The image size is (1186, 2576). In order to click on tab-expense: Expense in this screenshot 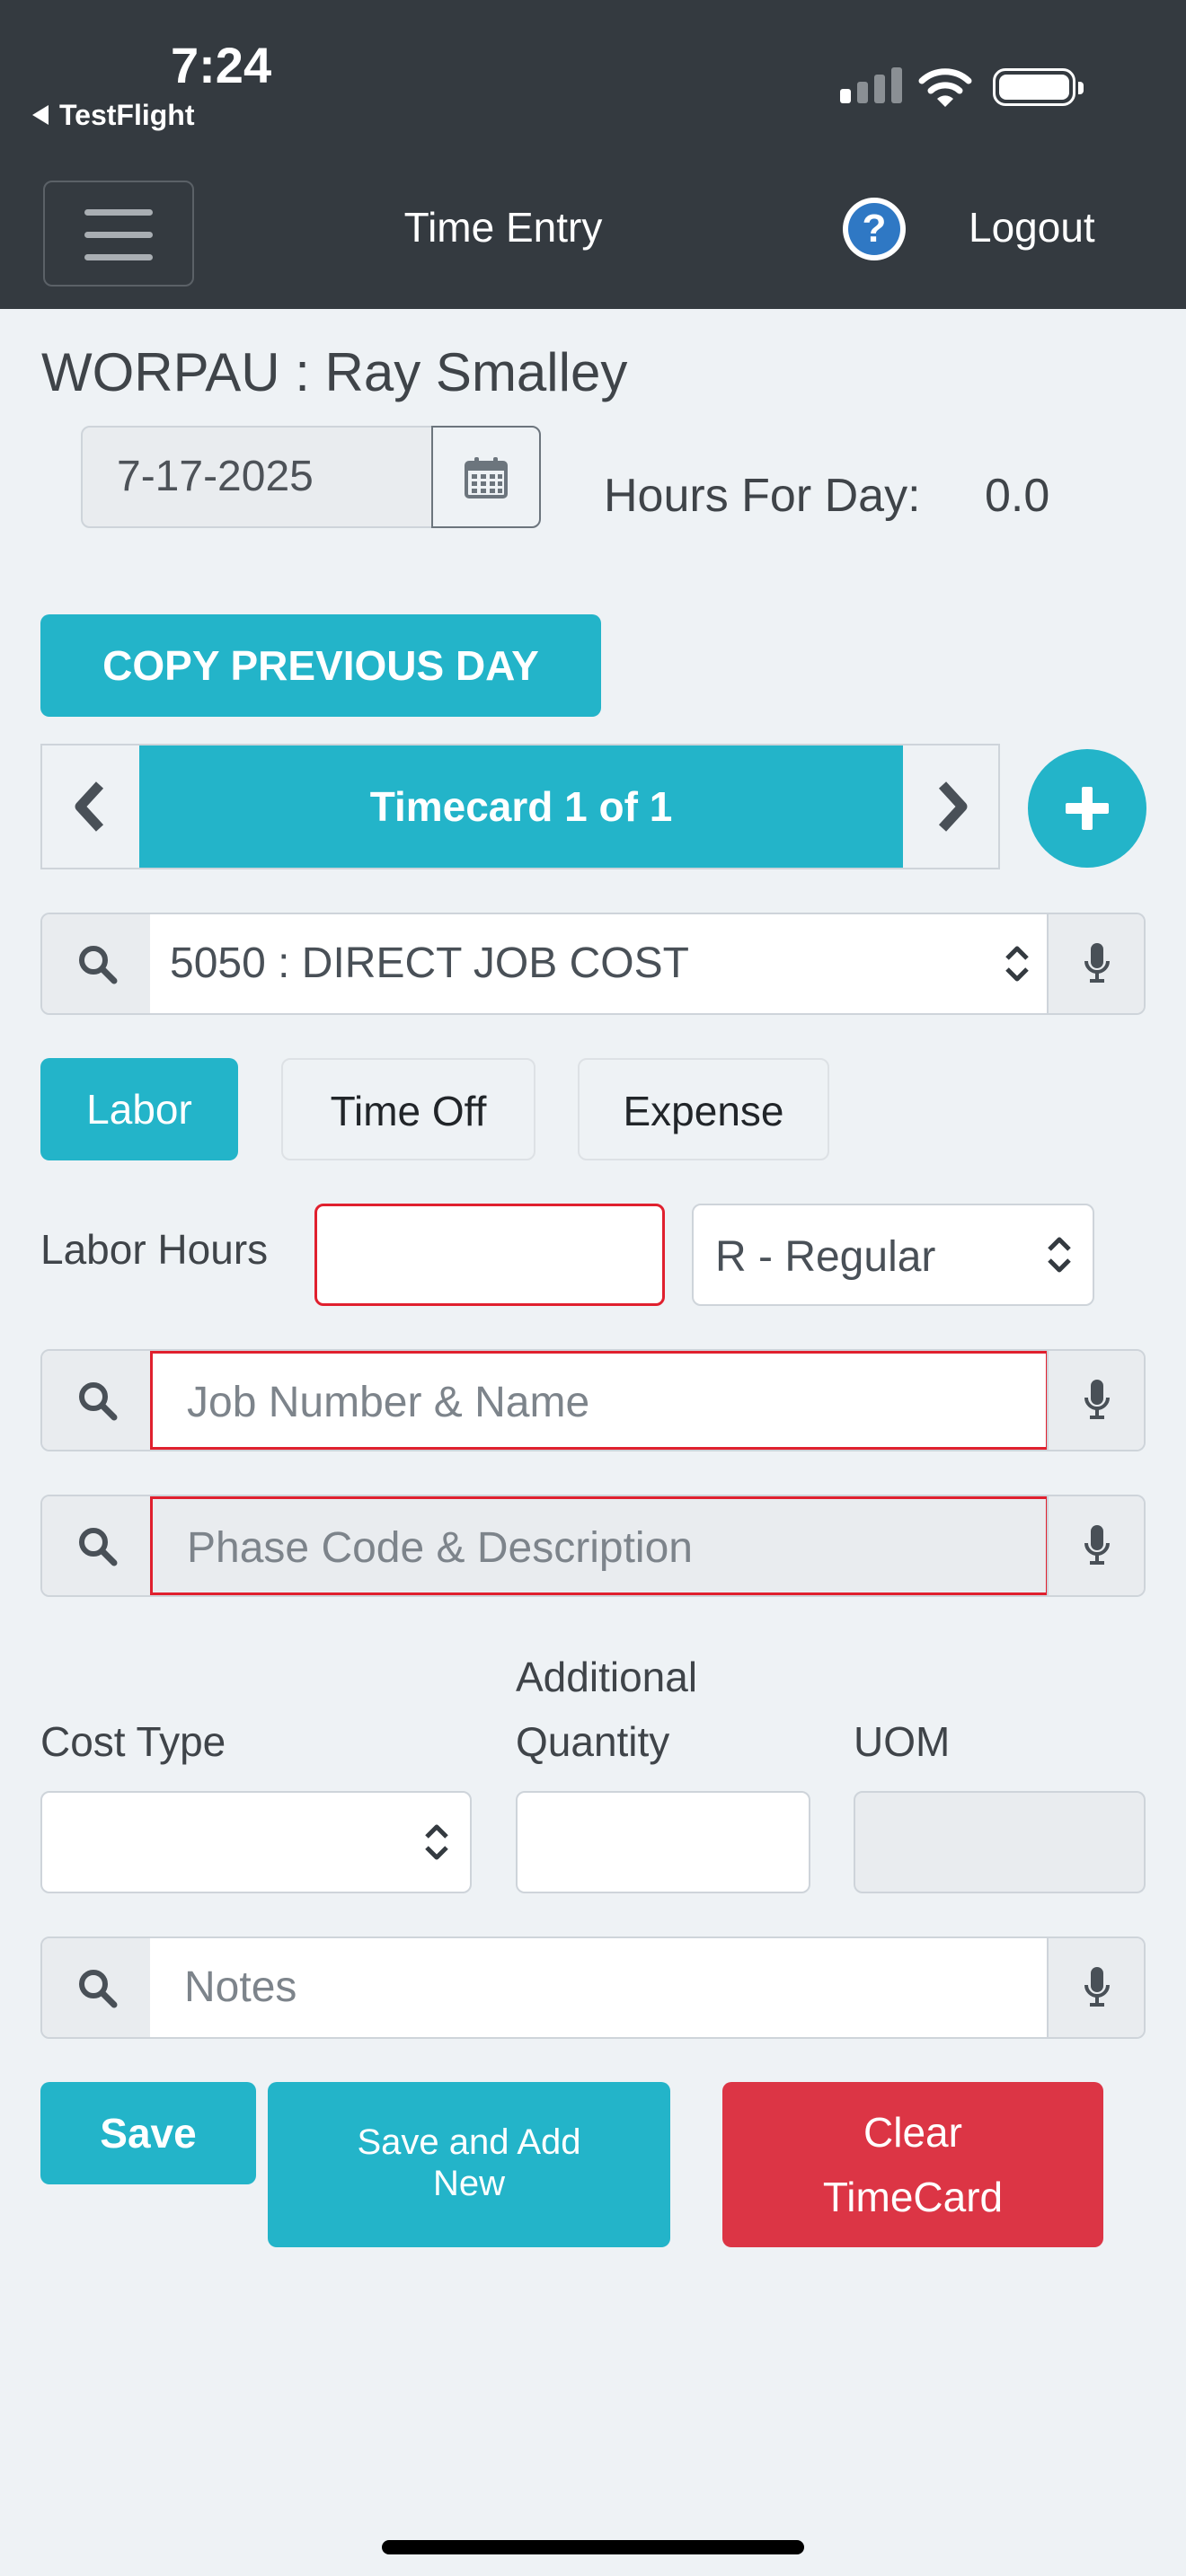, I will do `click(703, 1109)`.